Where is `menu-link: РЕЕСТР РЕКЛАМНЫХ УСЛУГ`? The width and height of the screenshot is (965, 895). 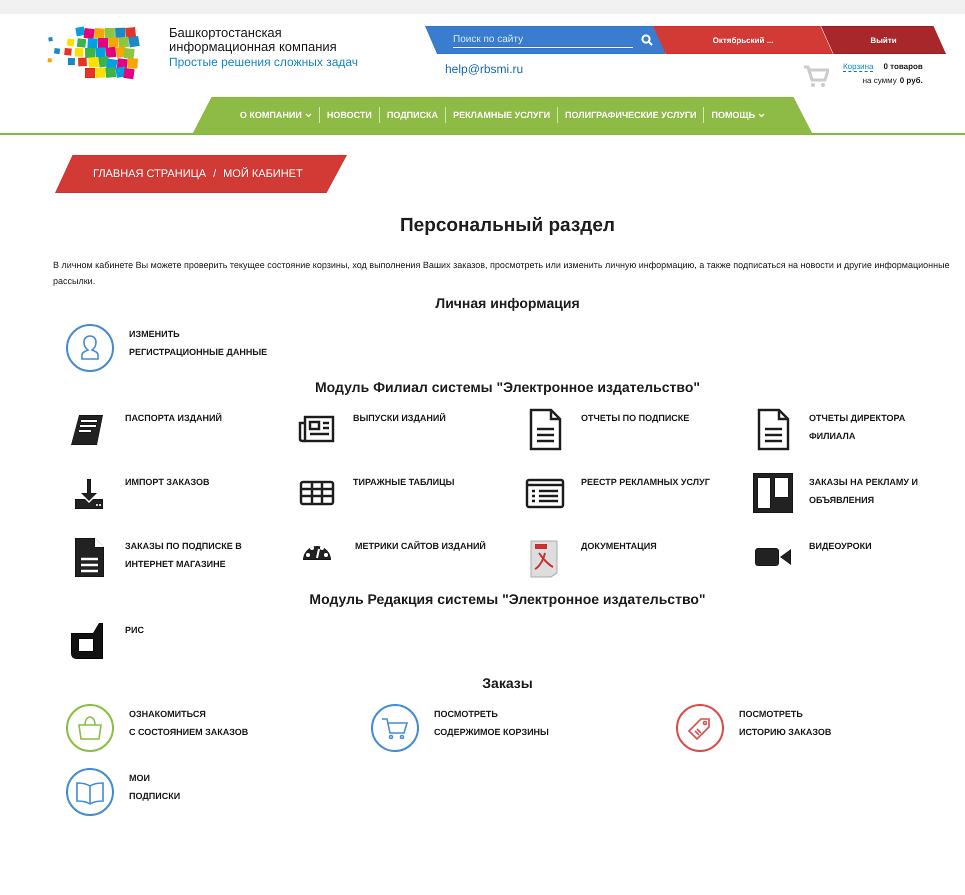 menu-link: РЕЕСТР РЕКЛАМНЫХ УСЛУГ is located at coordinates (645, 481).